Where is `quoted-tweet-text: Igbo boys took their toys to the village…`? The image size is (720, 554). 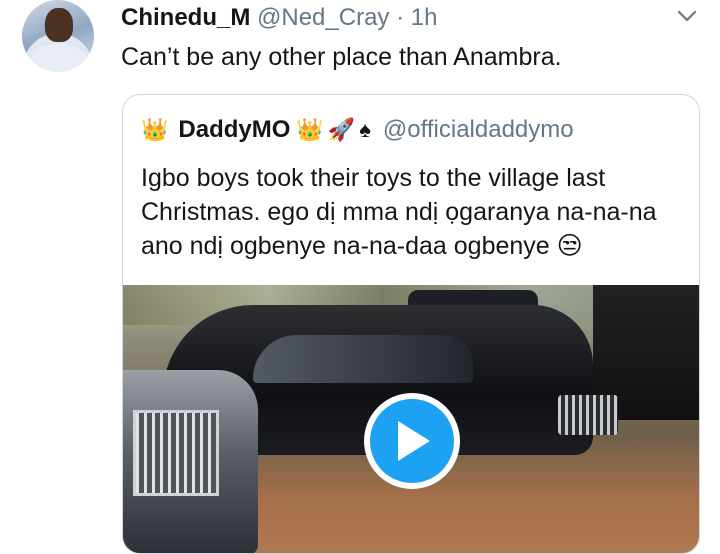
quoted-tweet-text: Igbo boys took their toys to the village… is located at coordinates (399, 212).